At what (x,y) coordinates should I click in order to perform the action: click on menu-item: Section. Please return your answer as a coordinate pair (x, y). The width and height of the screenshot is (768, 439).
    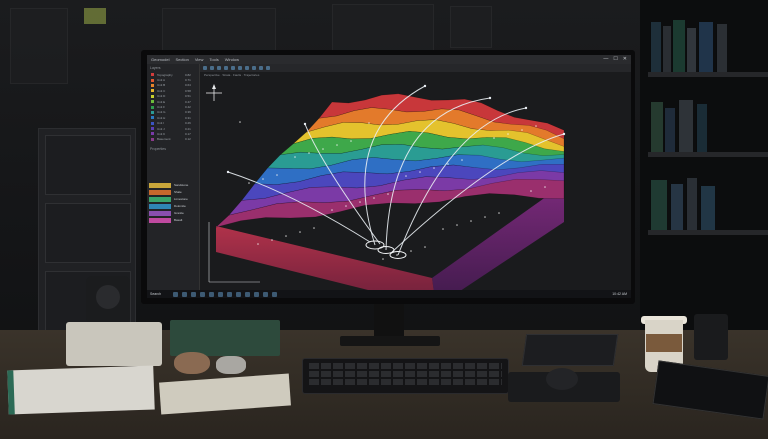
    Looking at the image, I should click on (181, 59).